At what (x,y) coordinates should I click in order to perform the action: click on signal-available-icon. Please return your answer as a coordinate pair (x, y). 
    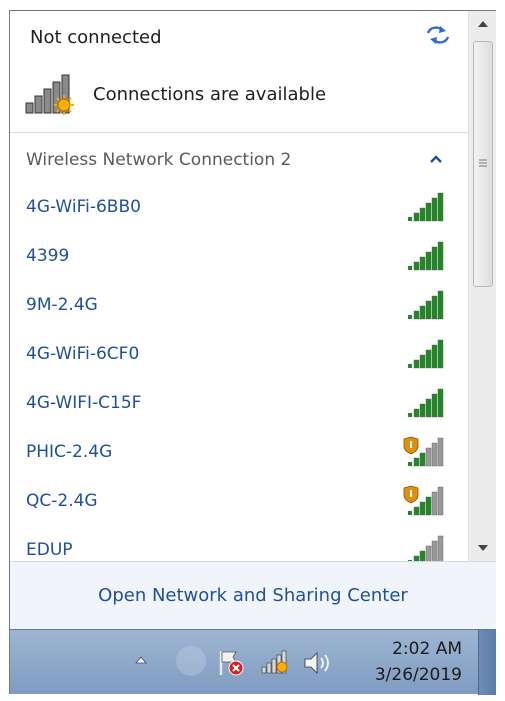
    Looking at the image, I should click on (49, 94).